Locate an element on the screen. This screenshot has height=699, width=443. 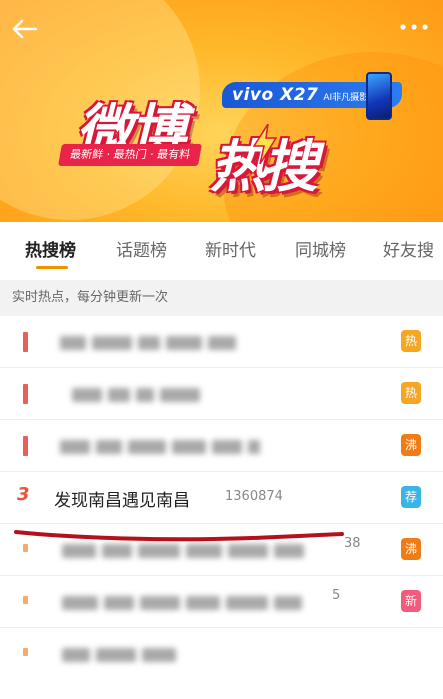
ad-brand: vivo X27 is located at coordinates (275, 95).